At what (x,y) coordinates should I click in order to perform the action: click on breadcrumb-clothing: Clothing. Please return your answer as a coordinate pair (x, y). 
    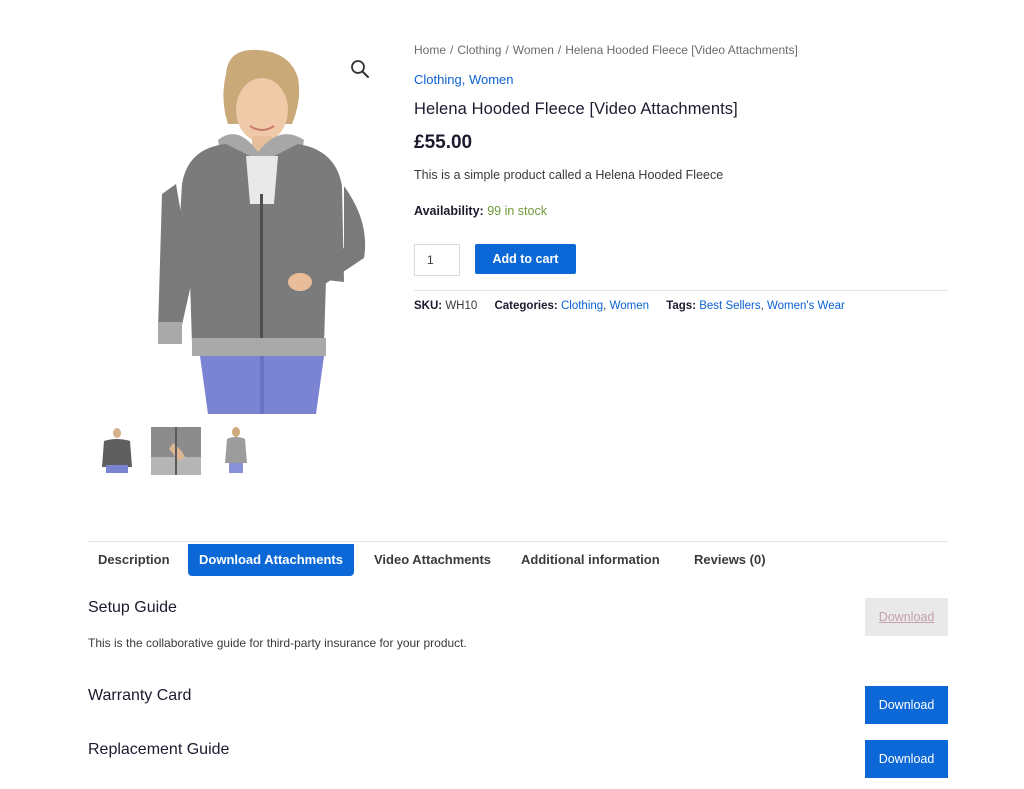
    Looking at the image, I should click on (479, 50).